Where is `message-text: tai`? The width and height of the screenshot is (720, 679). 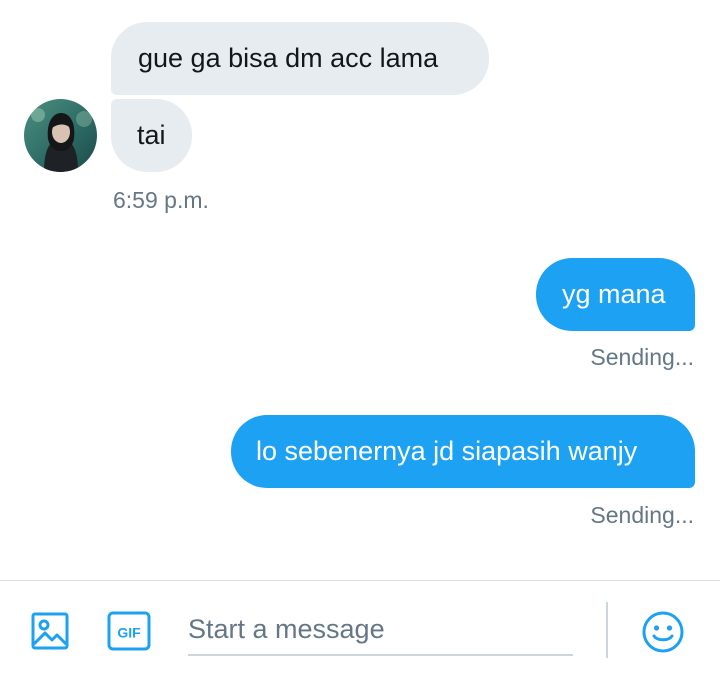
message-text: tai is located at coordinates (151, 135).